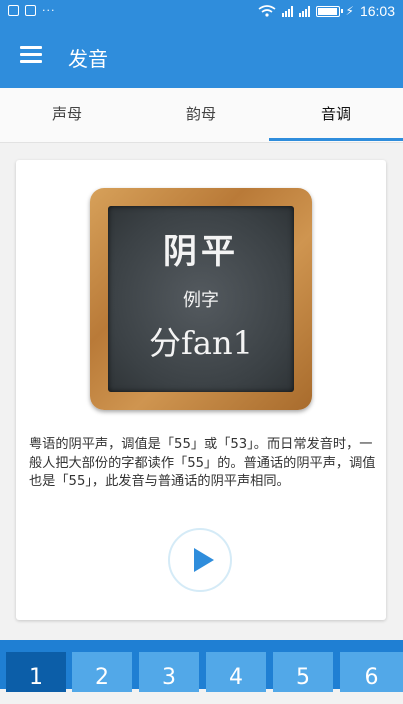 This screenshot has height=704, width=403. What do you see at coordinates (336, 139) in the screenshot?
I see `tab-indicator` at bounding box center [336, 139].